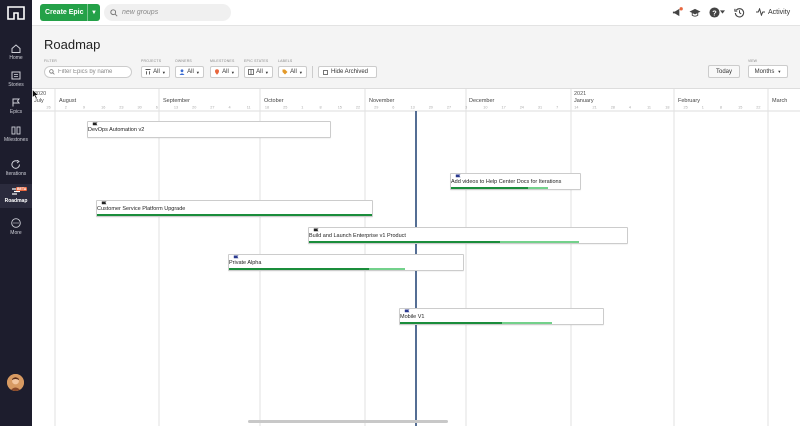 The height and width of the screenshot is (426, 800). Describe the element at coordinates (189, 72) in the screenshot. I see `owners-dropdown: All ▼` at that location.